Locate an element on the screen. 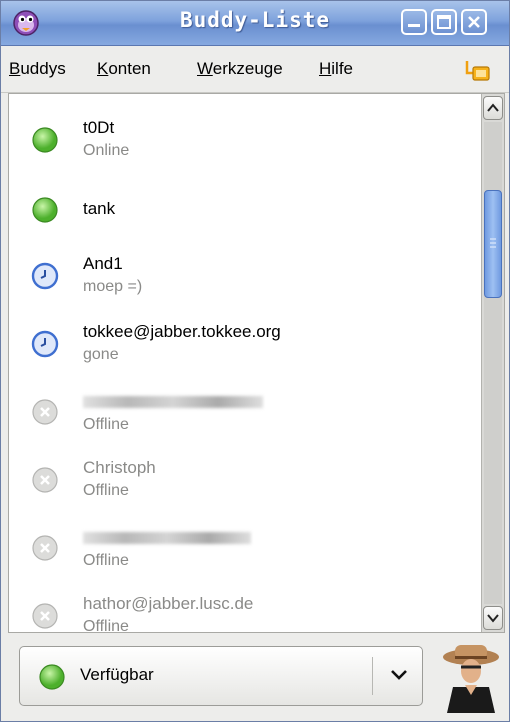  buddy-status-message: gone is located at coordinates (101, 354).